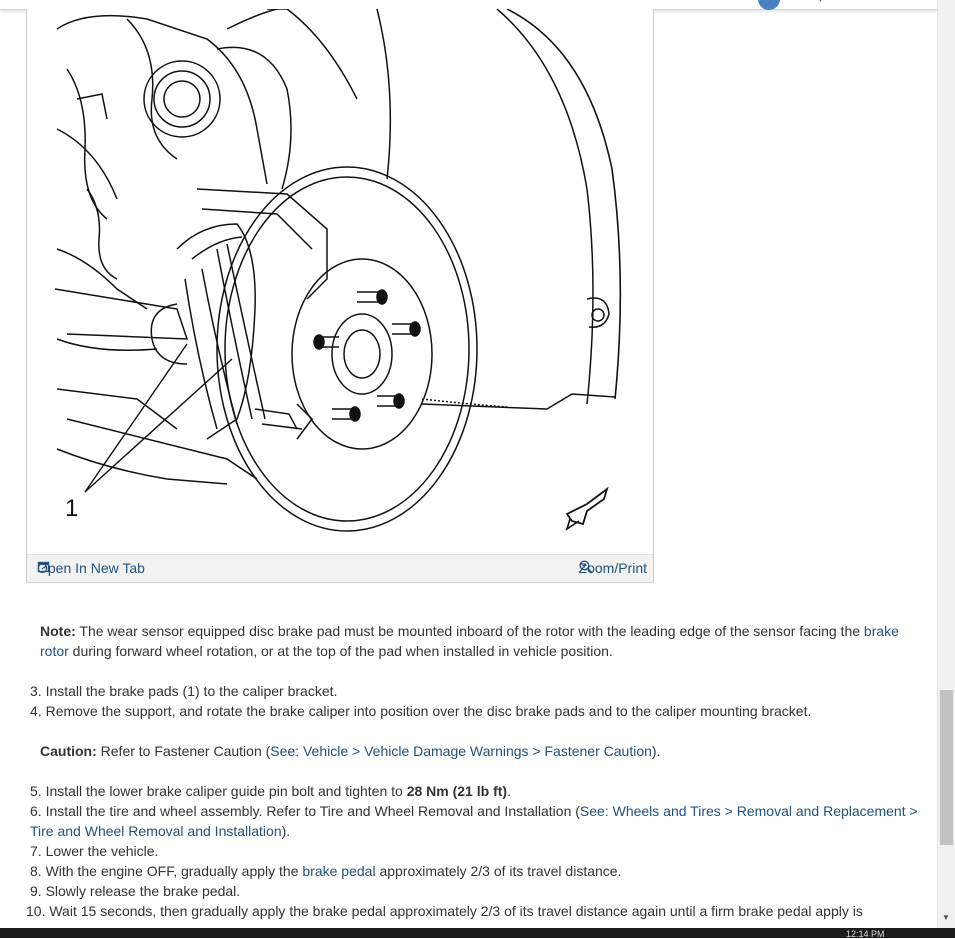 This screenshot has width=955, height=939. I want to click on step-number: 3., so click(36, 691).